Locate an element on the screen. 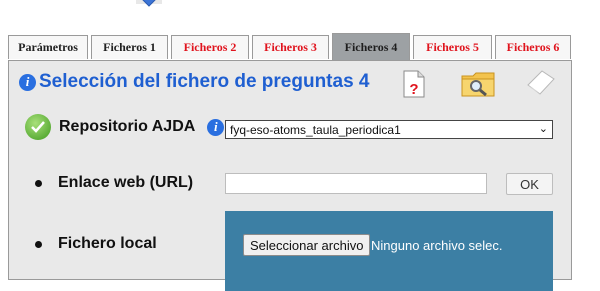 The height and width of the screenshot is (291, 600). repository-info-icon: i is located at coordinates (216, 127).